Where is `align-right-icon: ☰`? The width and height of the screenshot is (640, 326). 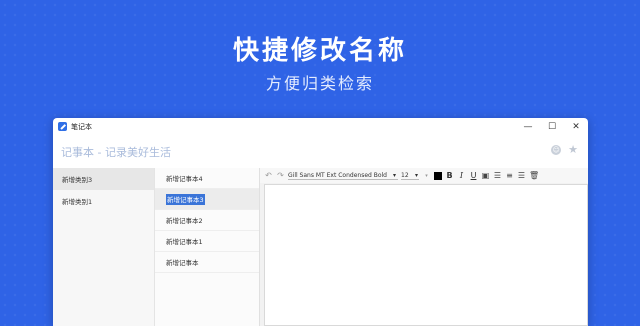 align-right-icon: ☰ is located at coordinates (521, 175).